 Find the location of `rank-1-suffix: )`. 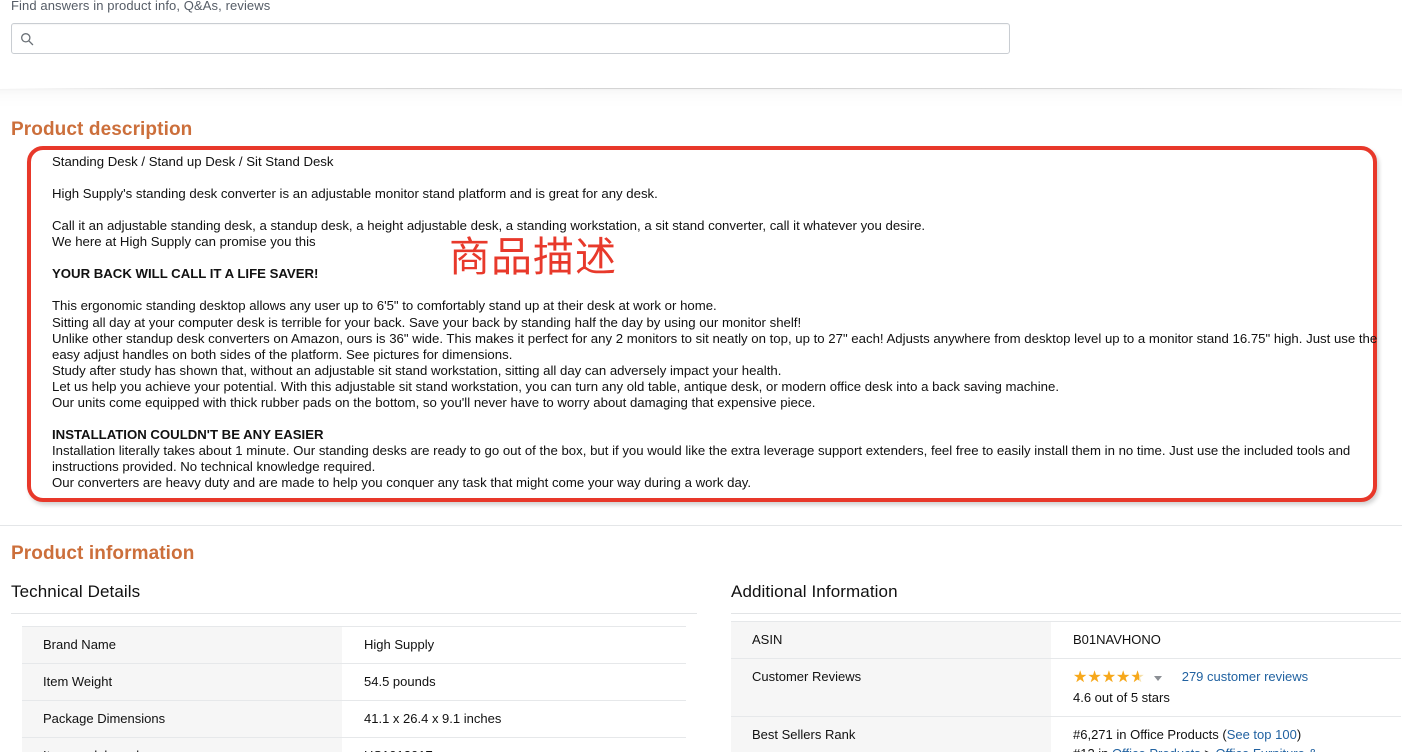

rank-1-suffix: ) is located at coordinates (1299, 734).